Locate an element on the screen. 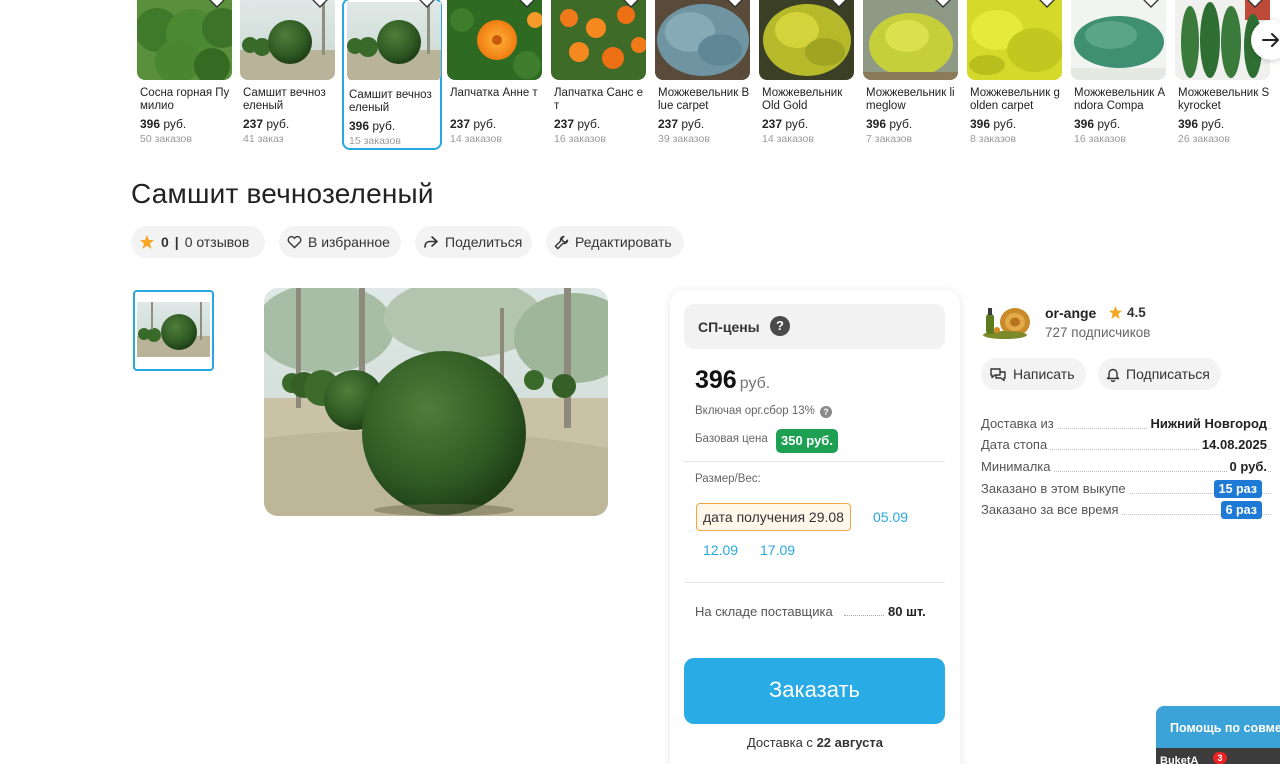  seller-avatar is located at coordinates (1007, 321).